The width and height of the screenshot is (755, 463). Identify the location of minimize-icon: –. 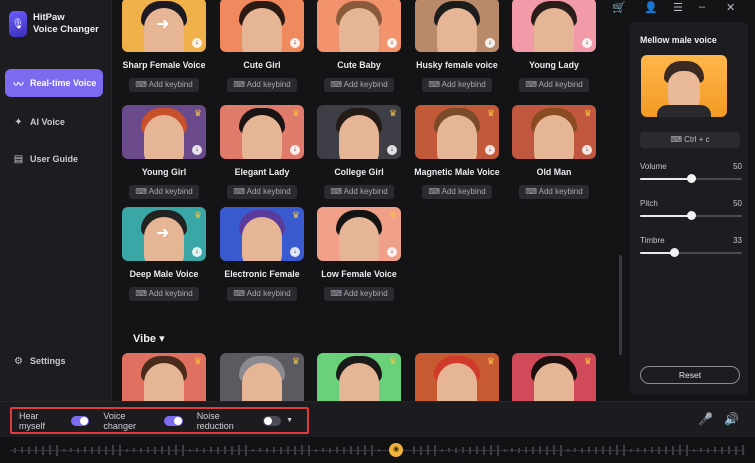
(702, 7).